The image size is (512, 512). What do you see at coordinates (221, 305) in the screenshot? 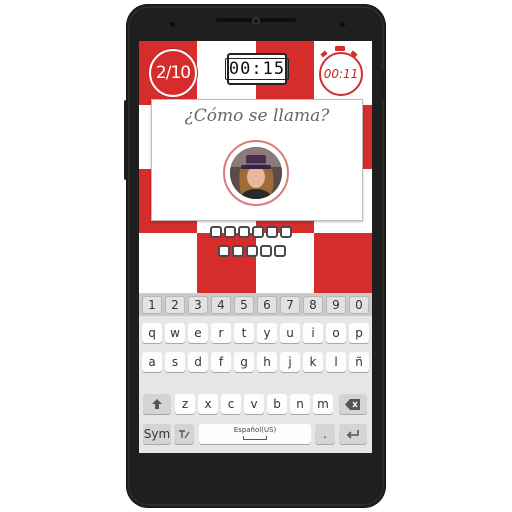
I see `key-4: 4` at bounding box center [221, 305].